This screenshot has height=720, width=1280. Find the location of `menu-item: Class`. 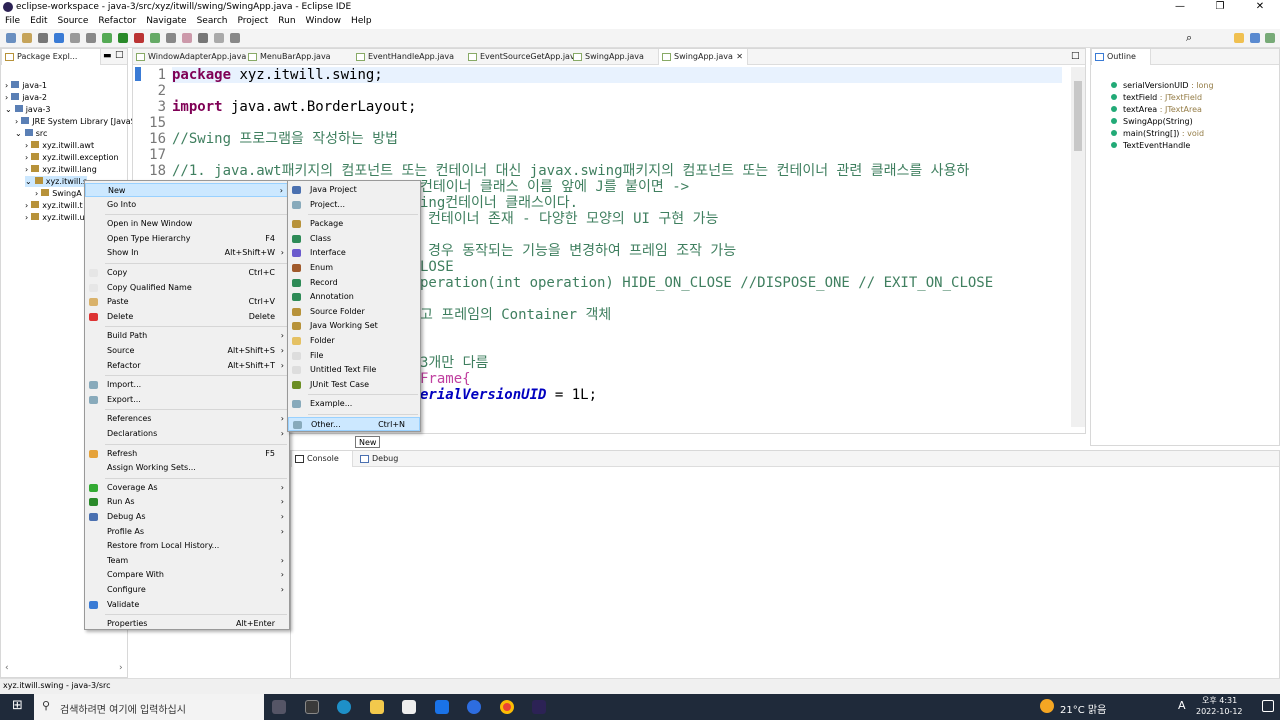

menu-item: Class is located at coordinates (354, 239).